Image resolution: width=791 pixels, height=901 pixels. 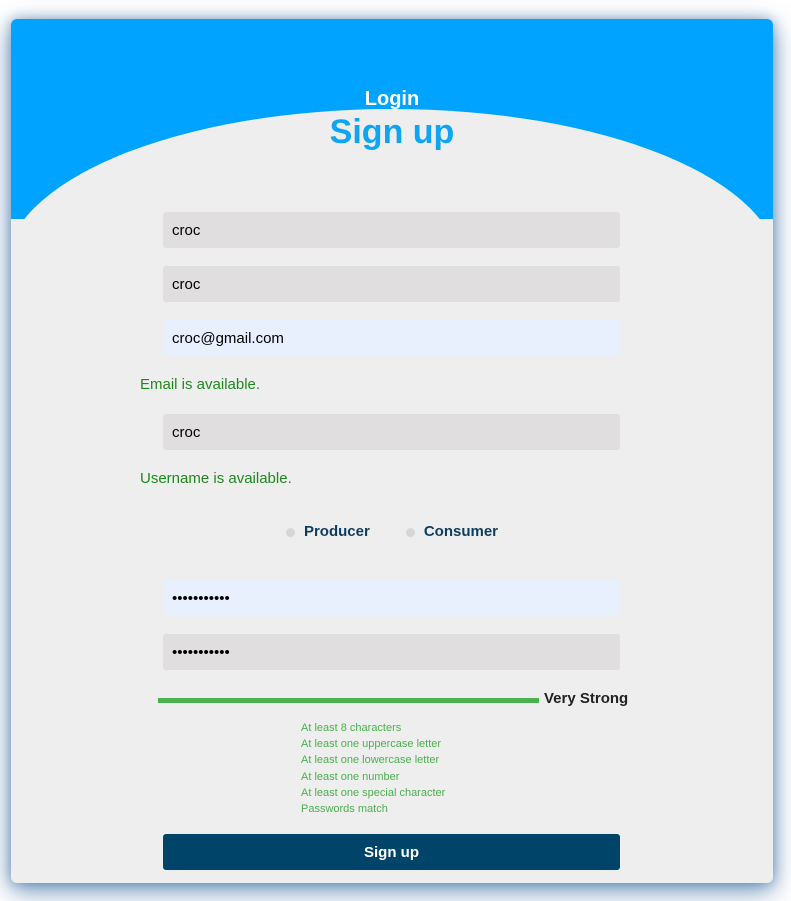 What do you see at coordinates (391, 432) in the screenshot?
I see `username-field` at bounding box center [391, 432].